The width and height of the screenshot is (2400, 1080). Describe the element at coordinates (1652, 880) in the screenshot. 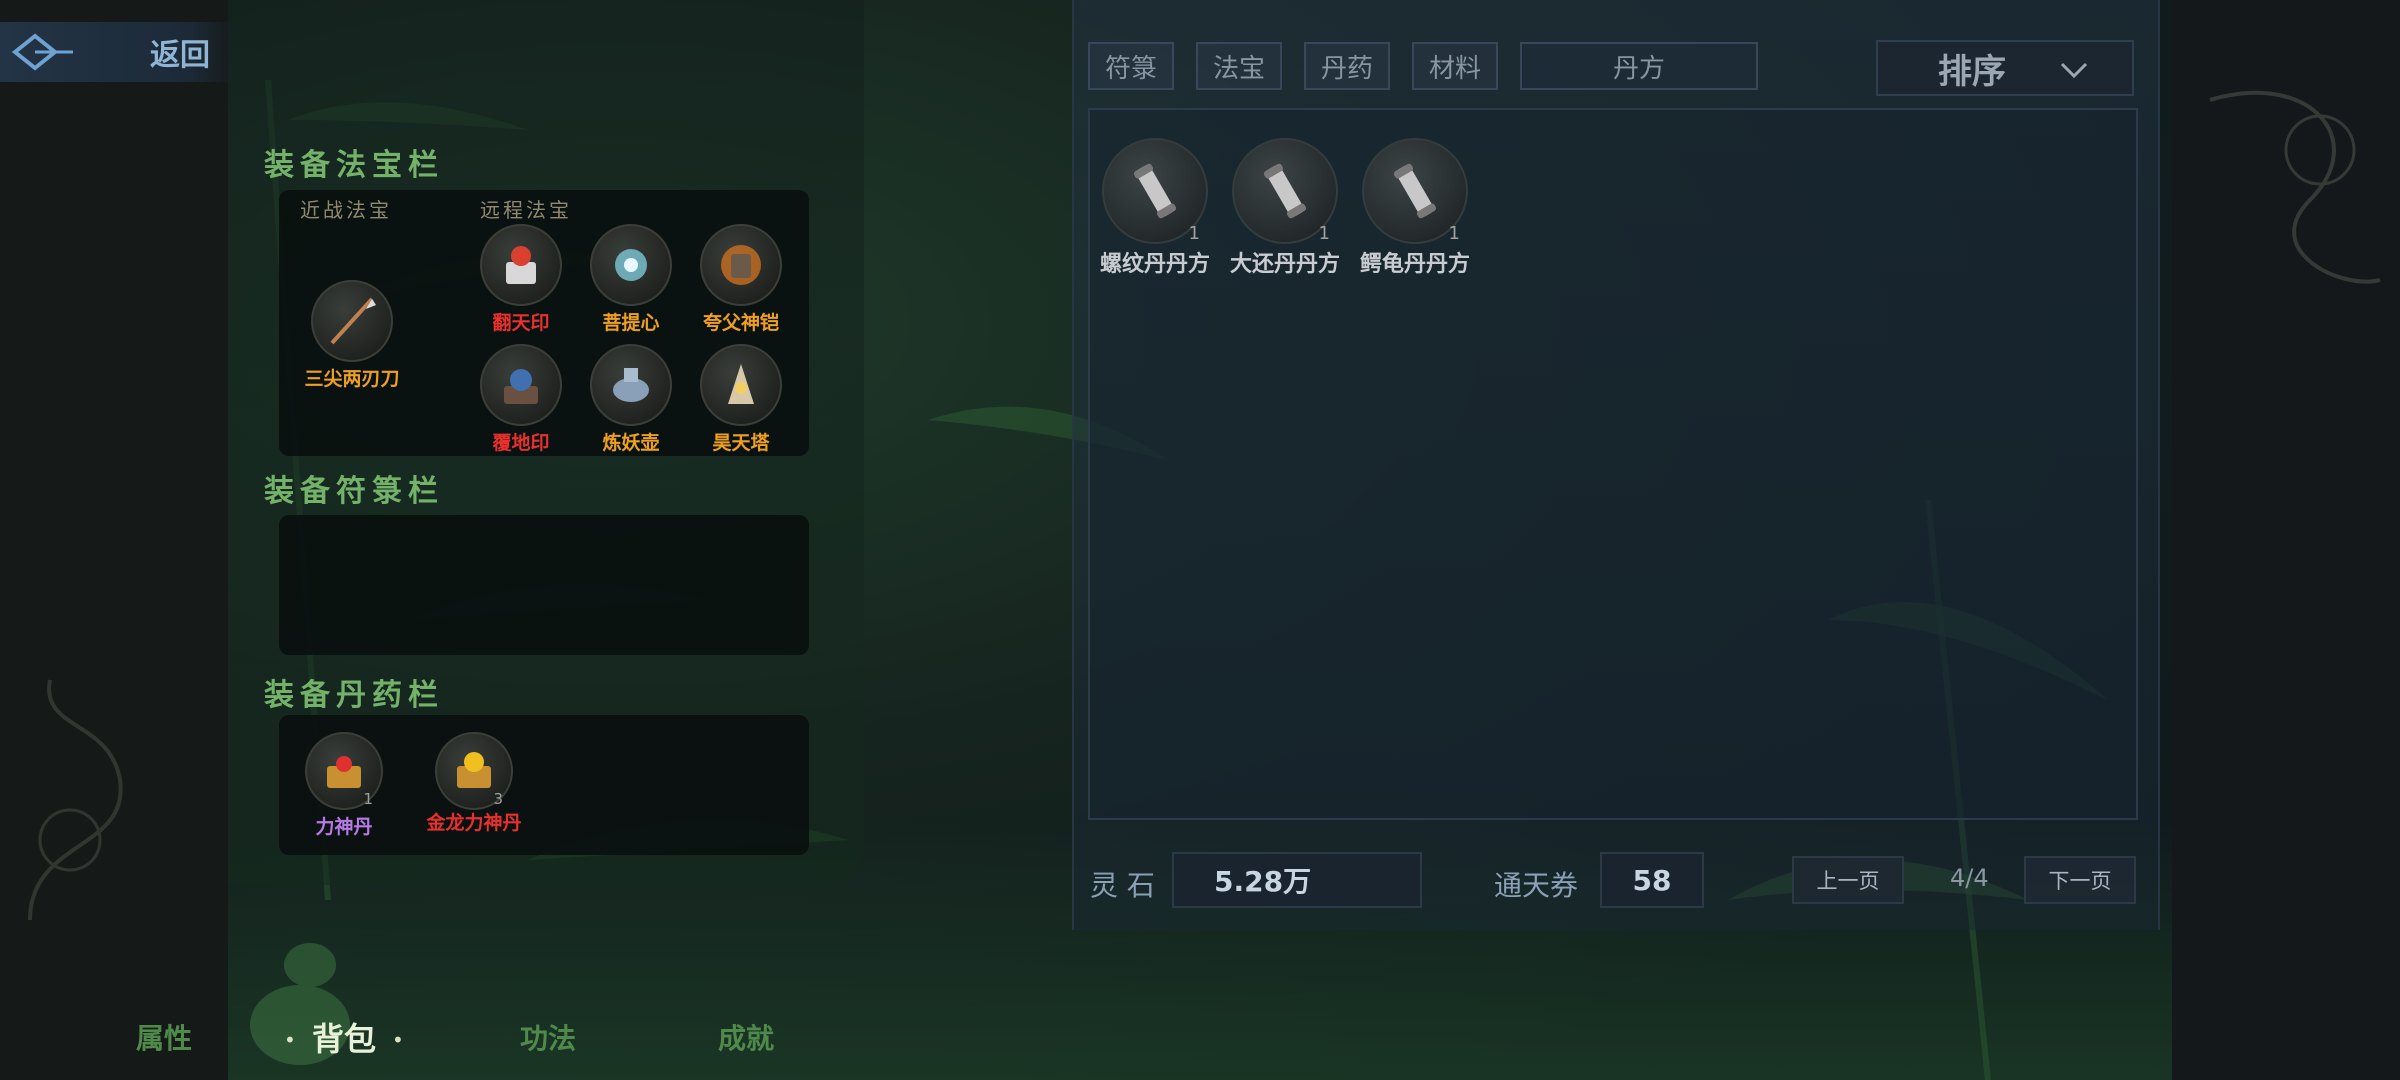

I see `ticket-value: 58` at that location.